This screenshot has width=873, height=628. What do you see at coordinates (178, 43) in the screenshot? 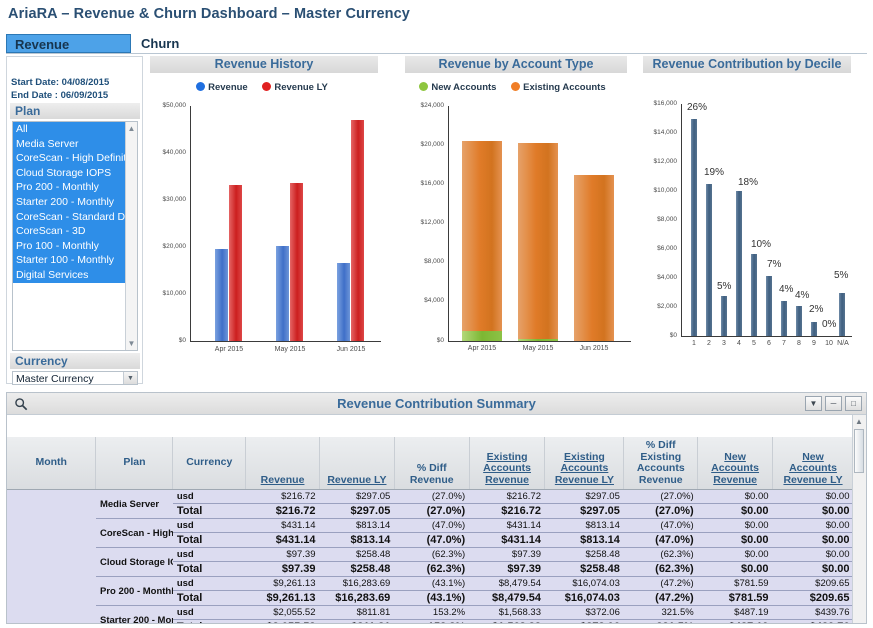
I see `tab-churn: Churn` at bounding box center [178, 43].